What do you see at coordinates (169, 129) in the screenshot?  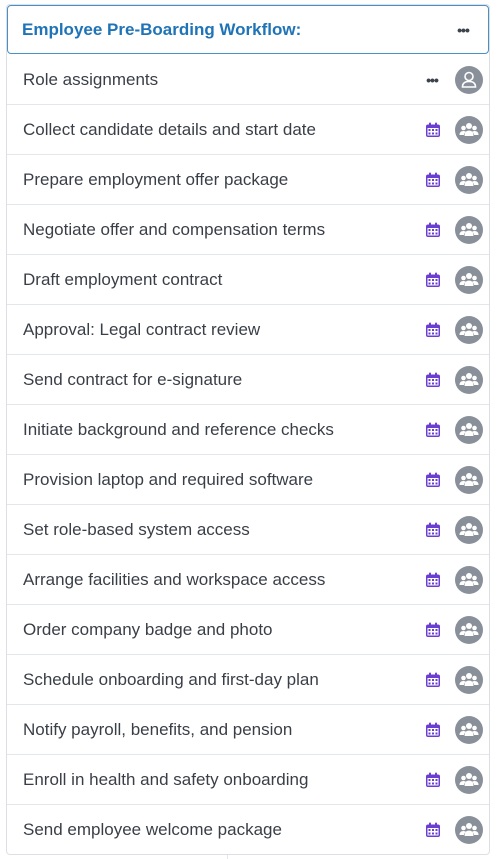 I see `task-label: Collect candidate details and start date` at bounding box center [169, 129].